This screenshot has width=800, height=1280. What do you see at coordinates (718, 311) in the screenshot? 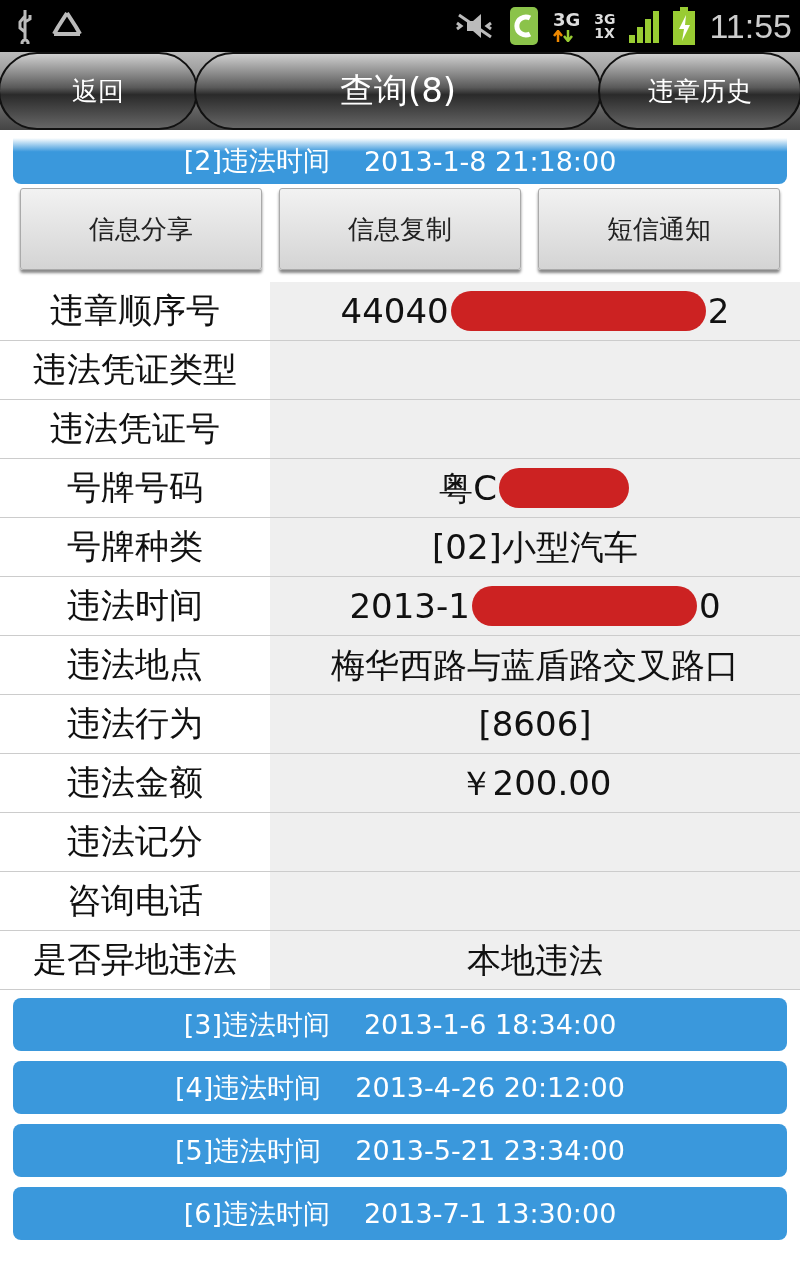
I see `field-value: 2` at bounding box center [718, 311].